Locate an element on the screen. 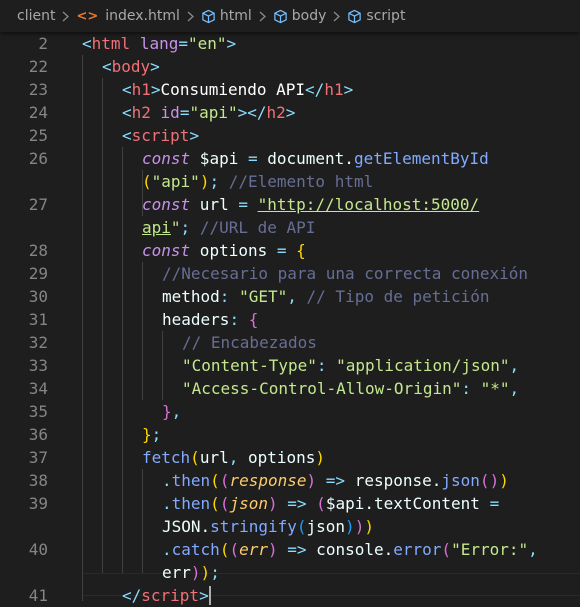 This screenshot has height=607, width=580. code-token: = is located at coordinates (252, 158).